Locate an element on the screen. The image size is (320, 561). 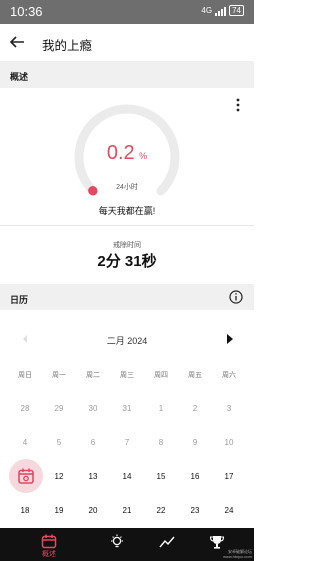
battery-icon: 74 is located at coordinates (236, 10).